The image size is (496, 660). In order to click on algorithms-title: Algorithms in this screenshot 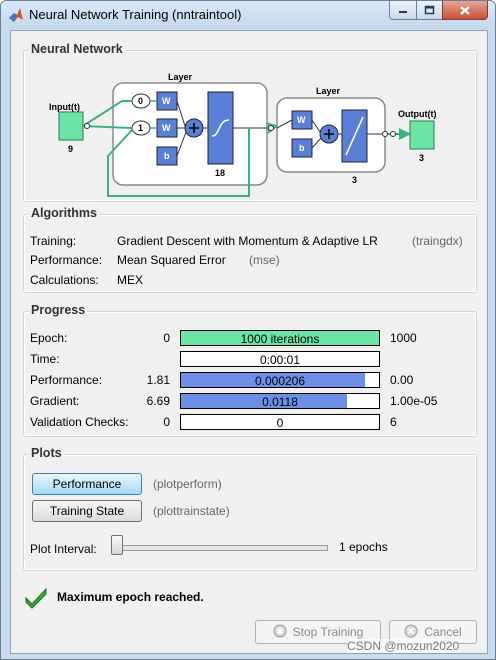, I will do `click(64, 213)`.